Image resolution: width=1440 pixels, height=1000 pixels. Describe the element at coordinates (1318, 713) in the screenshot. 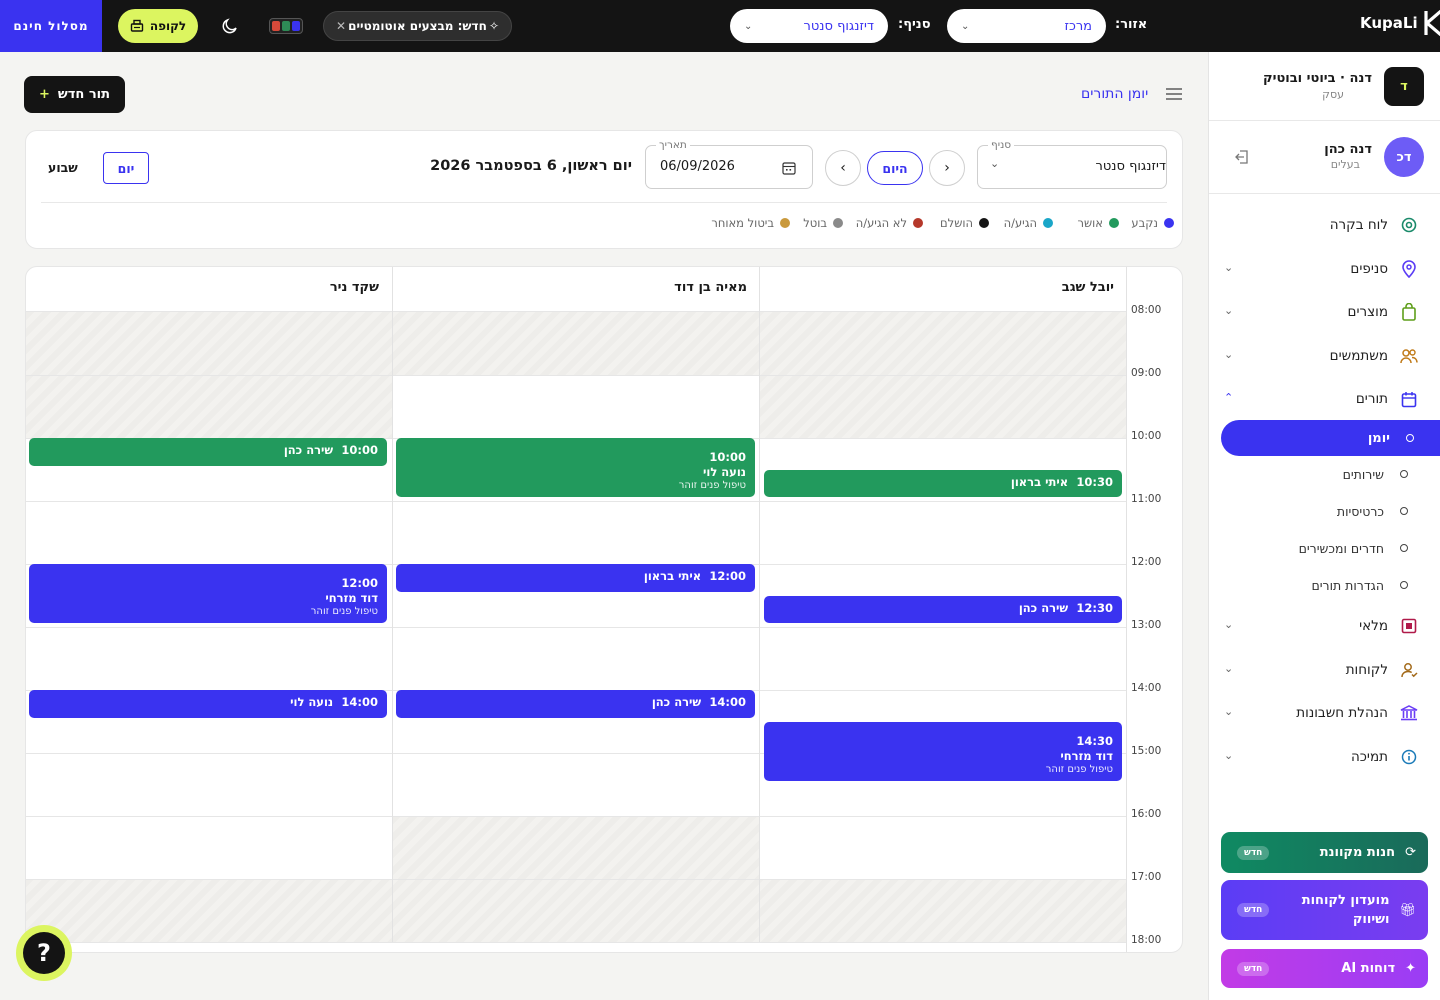

I see `nav-accounting: ⌄ הנהלת חשבונות` at that location.